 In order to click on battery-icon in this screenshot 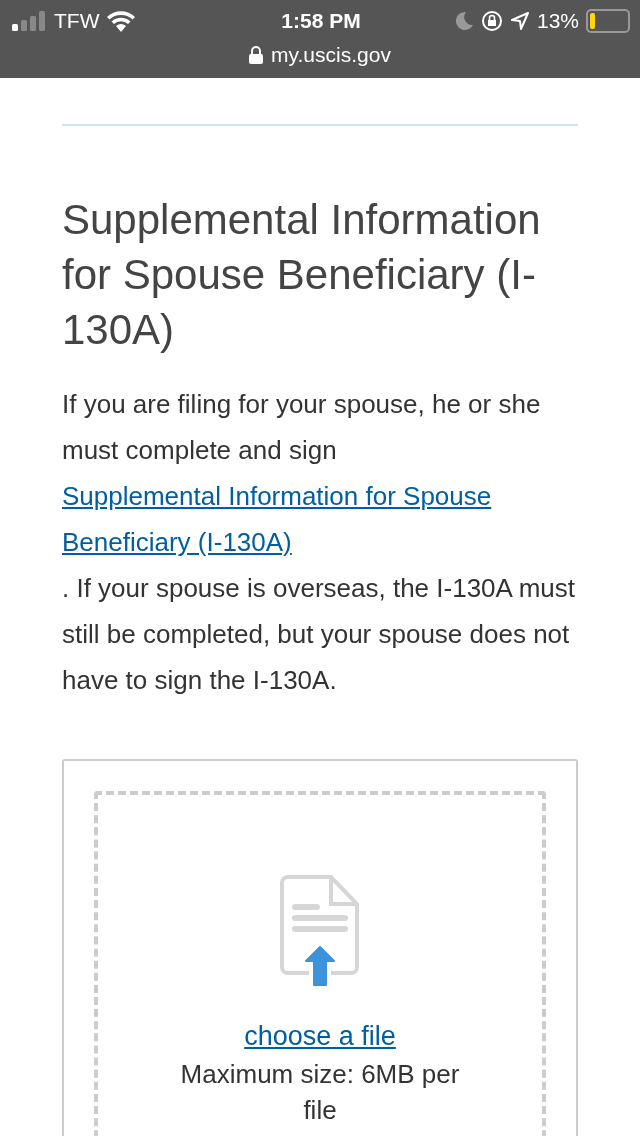, I will do `click(608, 21)`.